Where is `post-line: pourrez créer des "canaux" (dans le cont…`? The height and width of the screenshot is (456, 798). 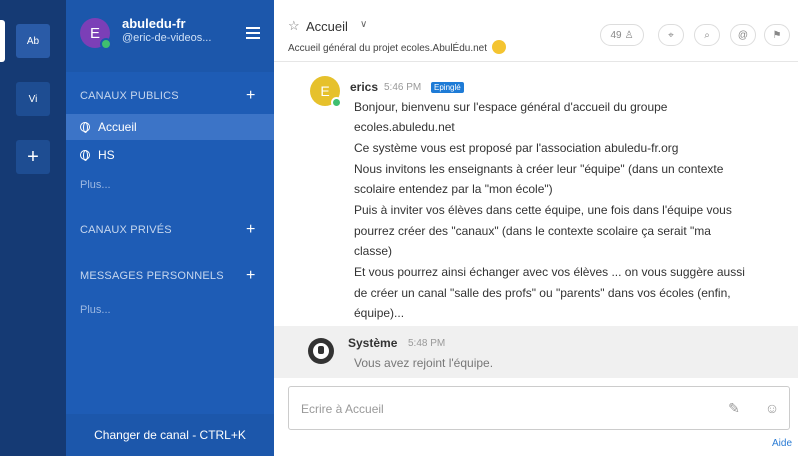
post-line: pourrez créer des "canaux" (dans le cont… is located at coordinates (532, 231).